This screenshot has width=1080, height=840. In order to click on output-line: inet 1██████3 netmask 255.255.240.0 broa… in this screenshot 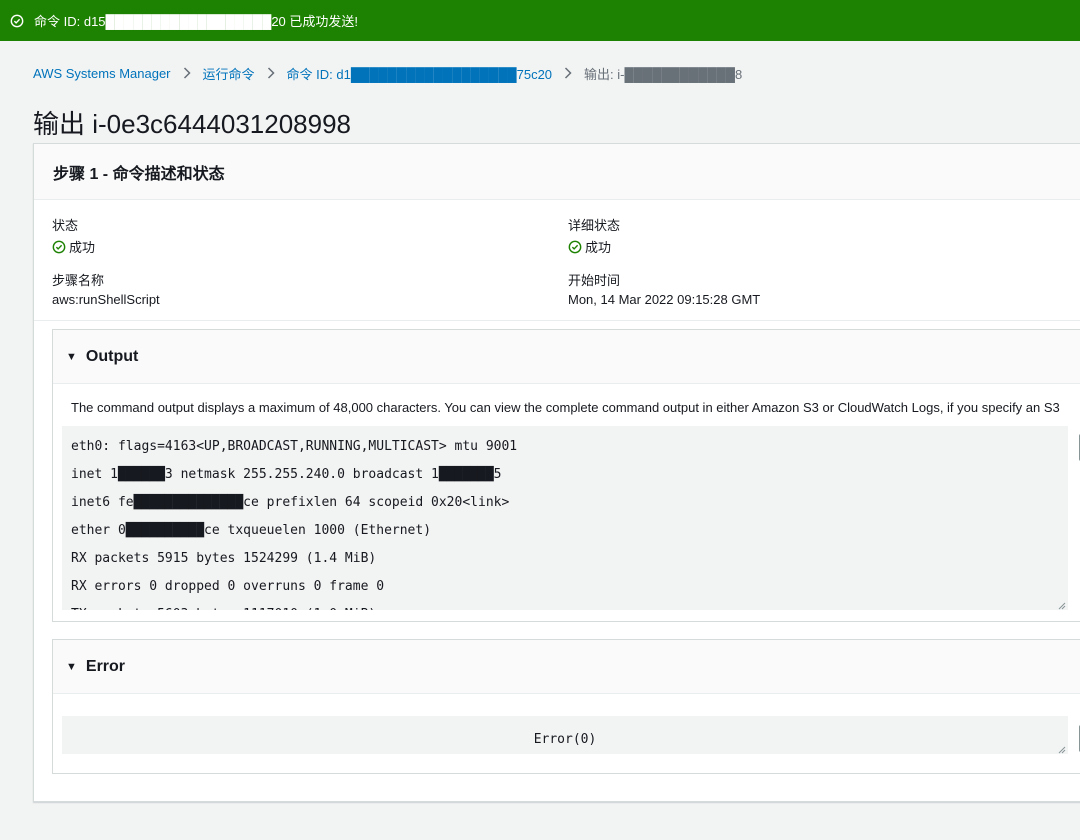, I will do `click(286, 474)`.